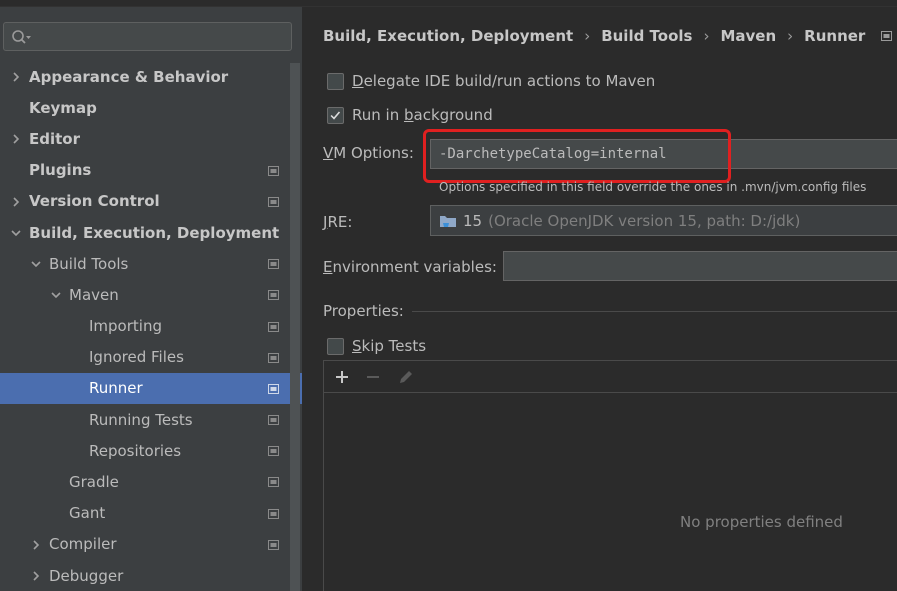 The height and width of the screenshot is (591, 897). I want to click on sidebar-item-label: Appearance & Behavior, so click(129, 76).